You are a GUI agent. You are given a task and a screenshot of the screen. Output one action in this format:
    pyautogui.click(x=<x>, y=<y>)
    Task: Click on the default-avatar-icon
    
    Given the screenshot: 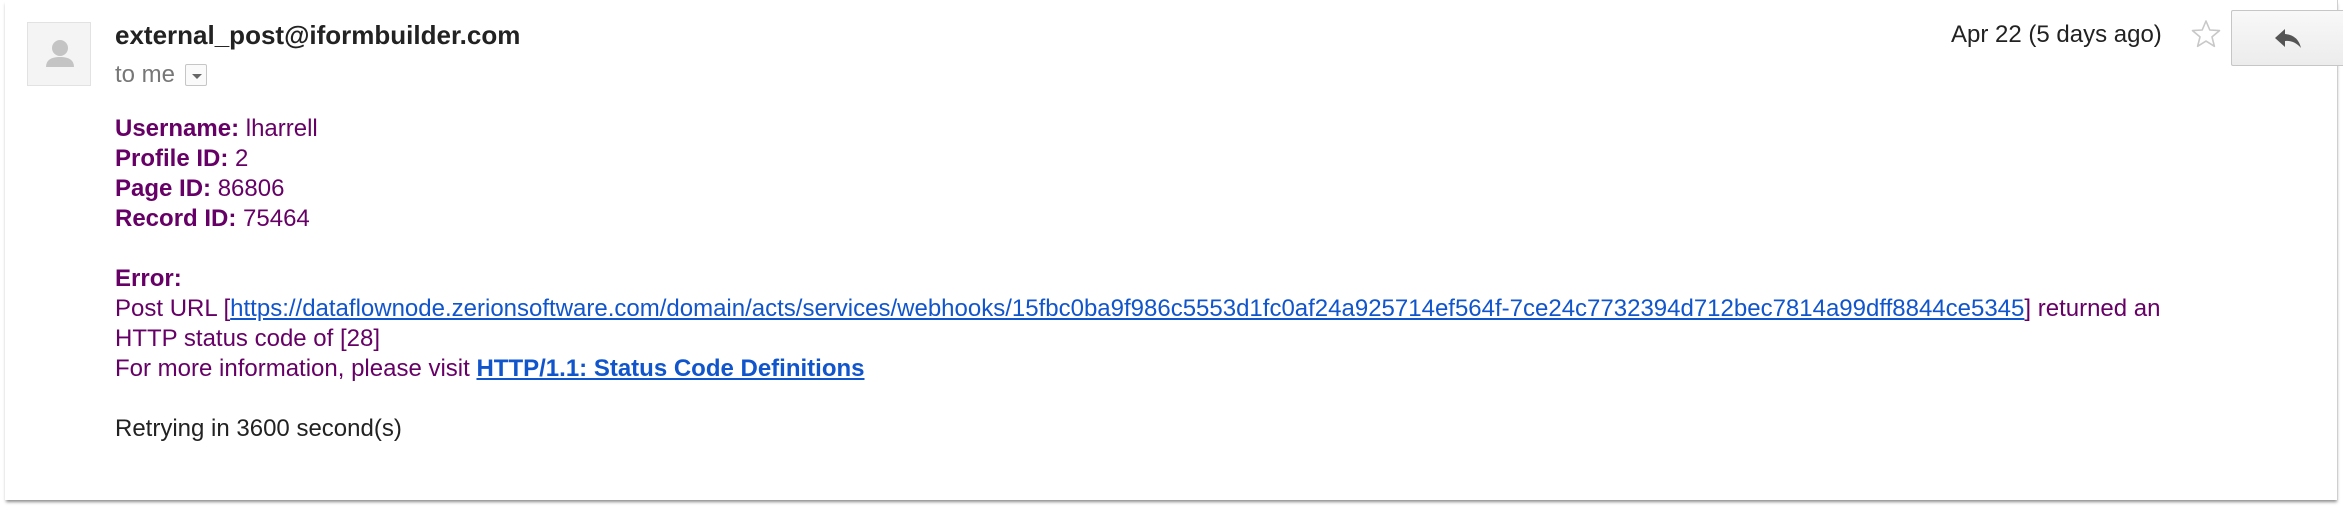 What is the action you would take?
    pyautogui.click(x=60, y=53)
    